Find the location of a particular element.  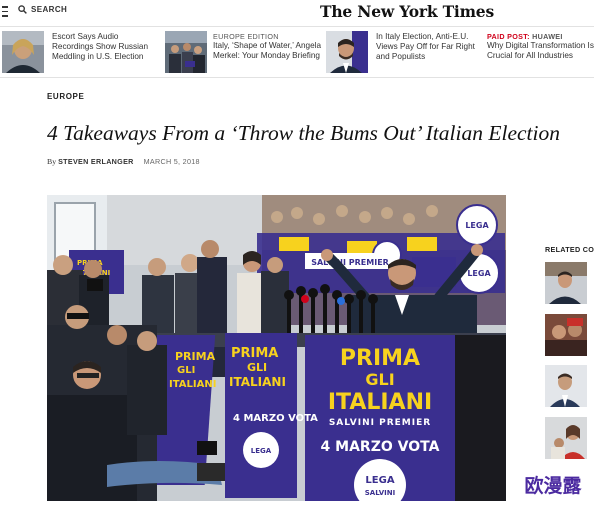

poster-left-text: ITALIANI is located at coordinates (192, 384).